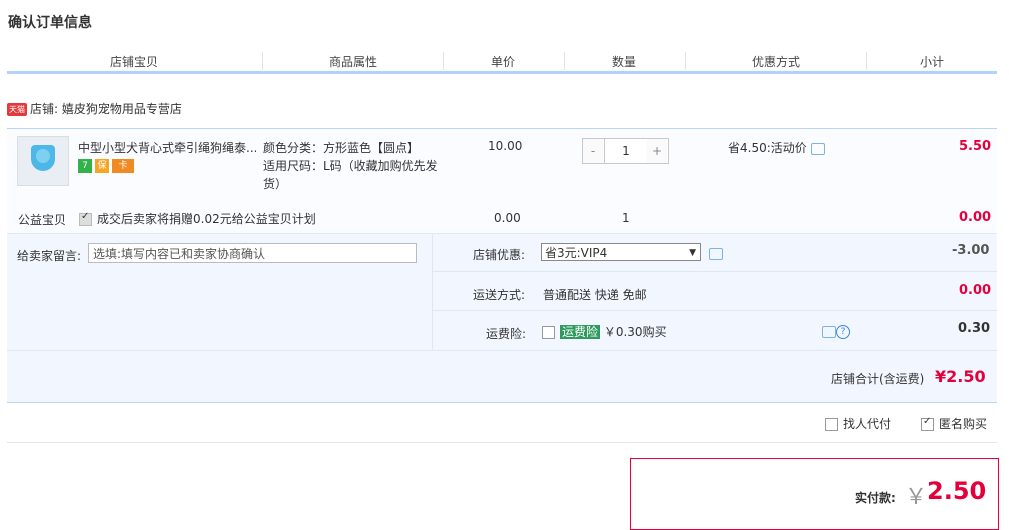 The height and width of the screenshot is (530, 1009). I want to click on pay-amount: 2.50, so click(957, 491).